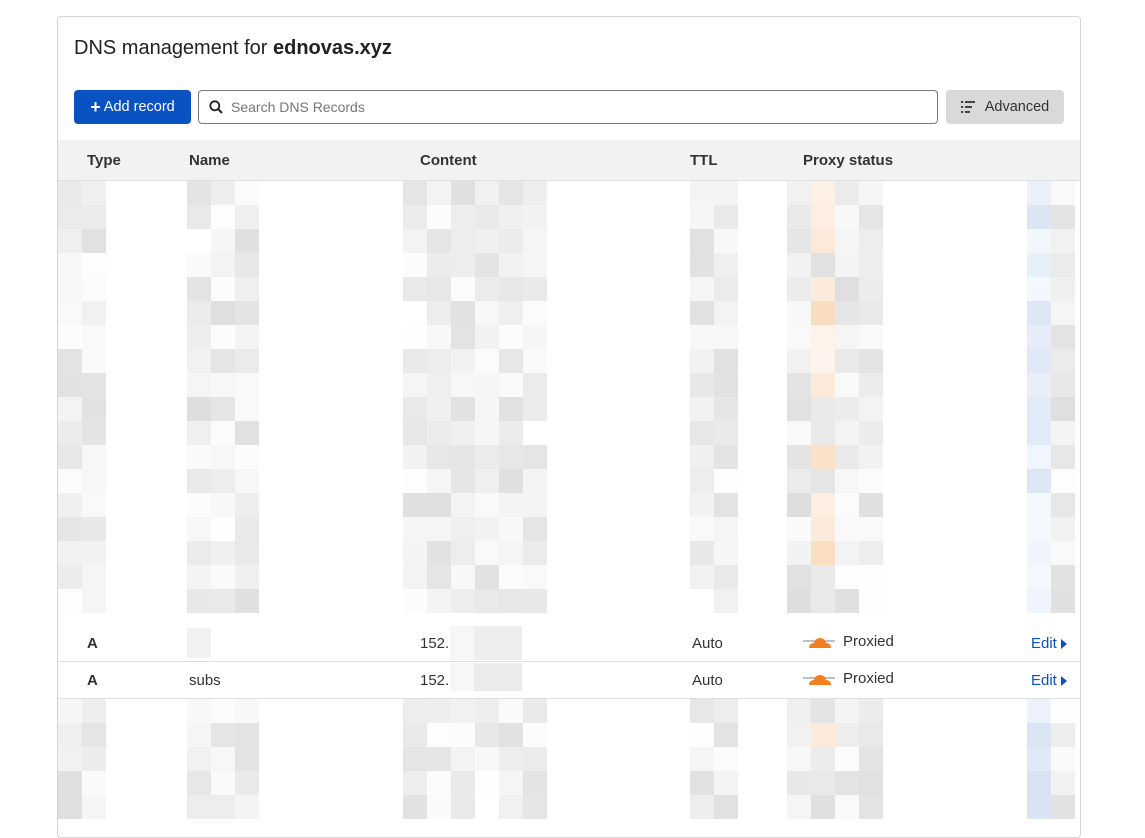  Describe the element at coordinates (569, 643) in the screenshot. I see `table-row: A 152. Auto Proxied Edit` at that location.